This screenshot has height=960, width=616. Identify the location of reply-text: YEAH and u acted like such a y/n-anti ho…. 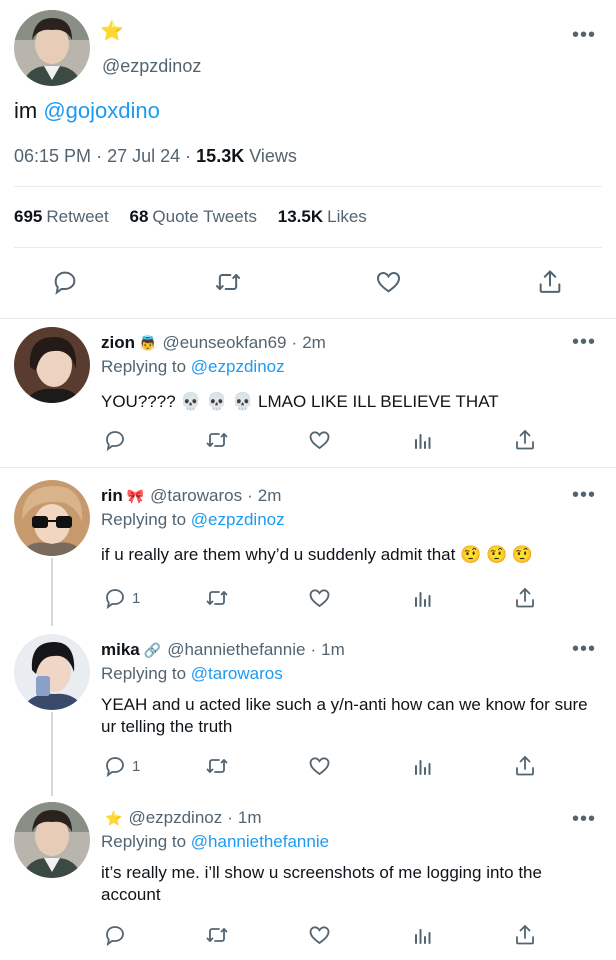
(344, 715).